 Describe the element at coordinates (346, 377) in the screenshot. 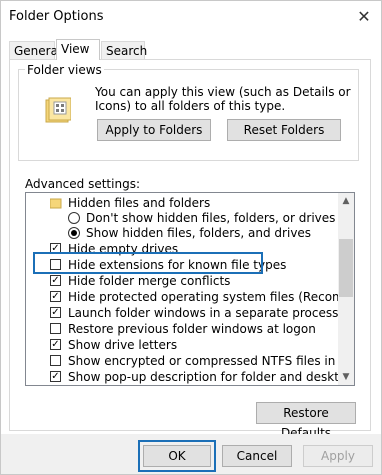

I see `scroll-down-icon: ▼` at that location.